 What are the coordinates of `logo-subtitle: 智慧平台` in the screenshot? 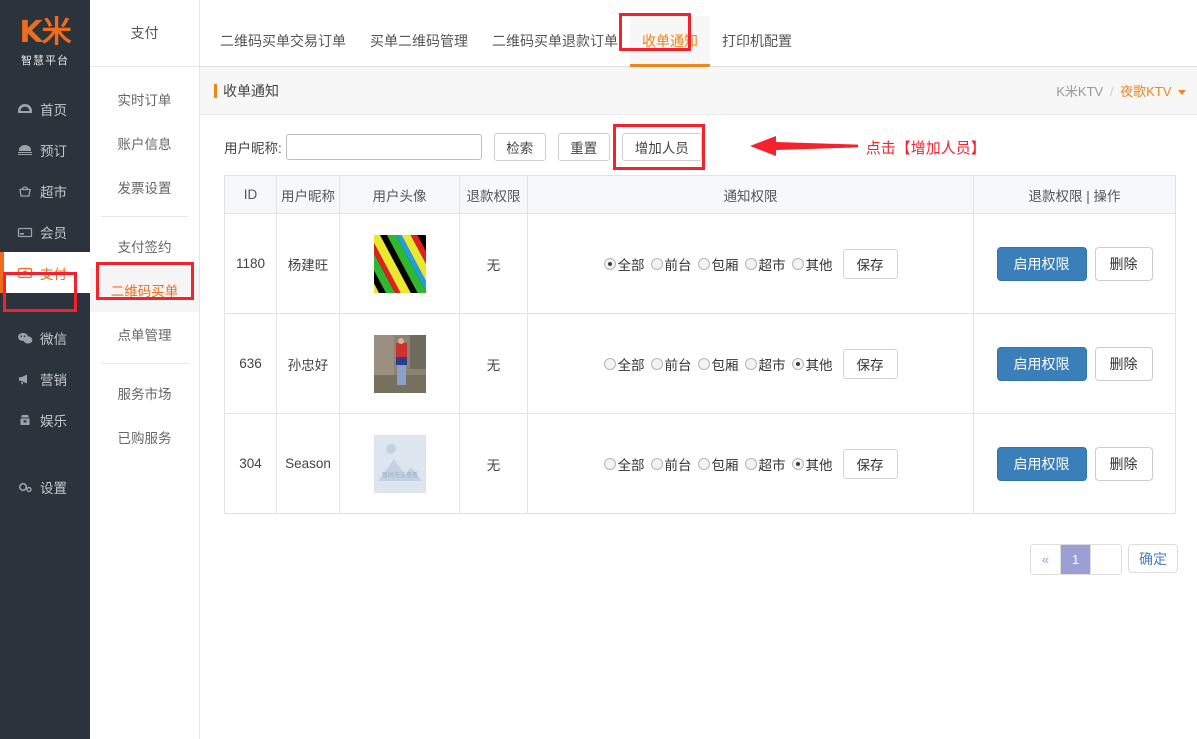 It's located at (45, 61).